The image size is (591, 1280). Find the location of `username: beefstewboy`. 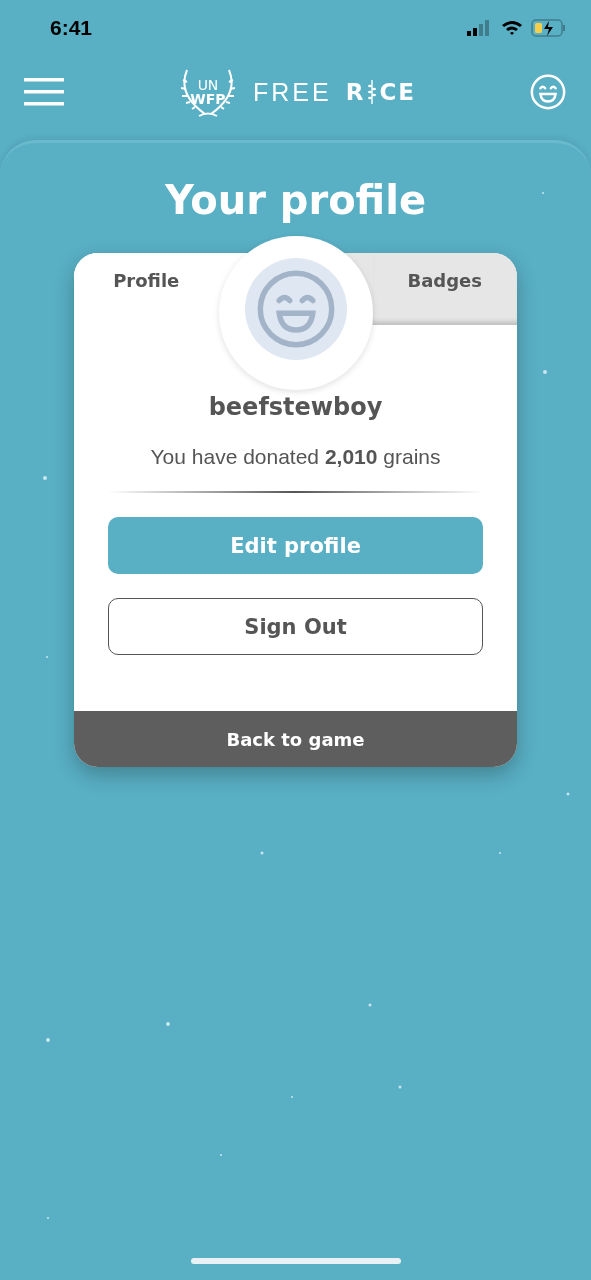

username: beefstewboy is located at coordinates (295, 407).